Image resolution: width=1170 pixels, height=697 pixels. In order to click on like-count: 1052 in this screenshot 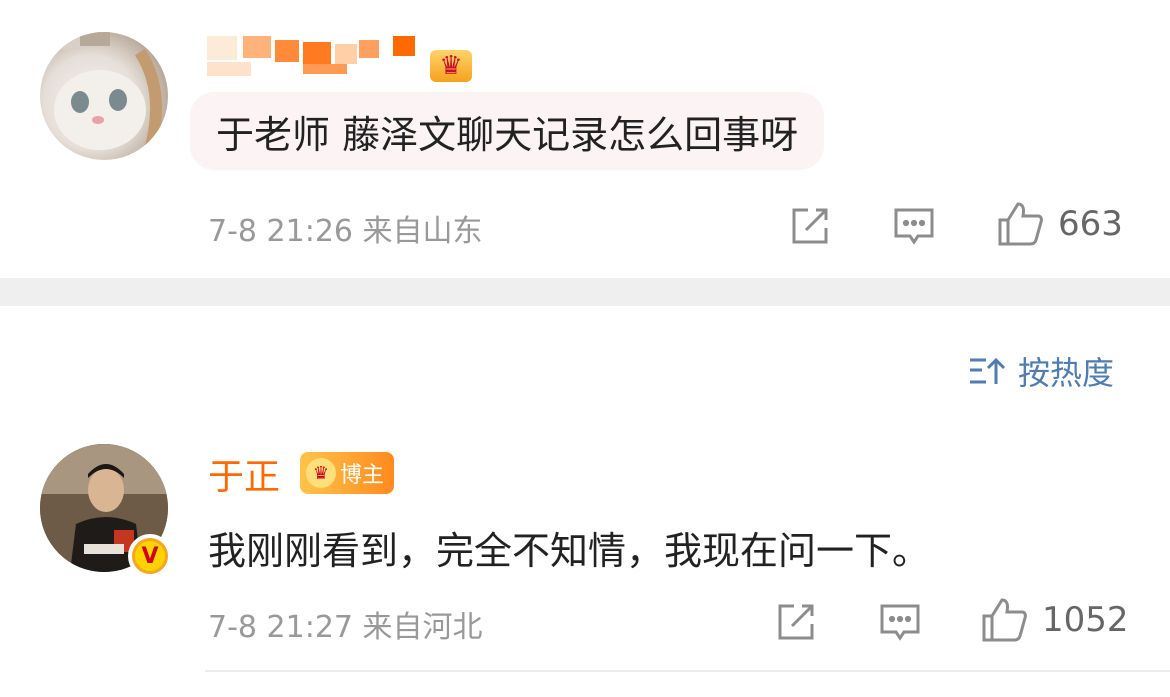, I will do `click(1085, 620)`.